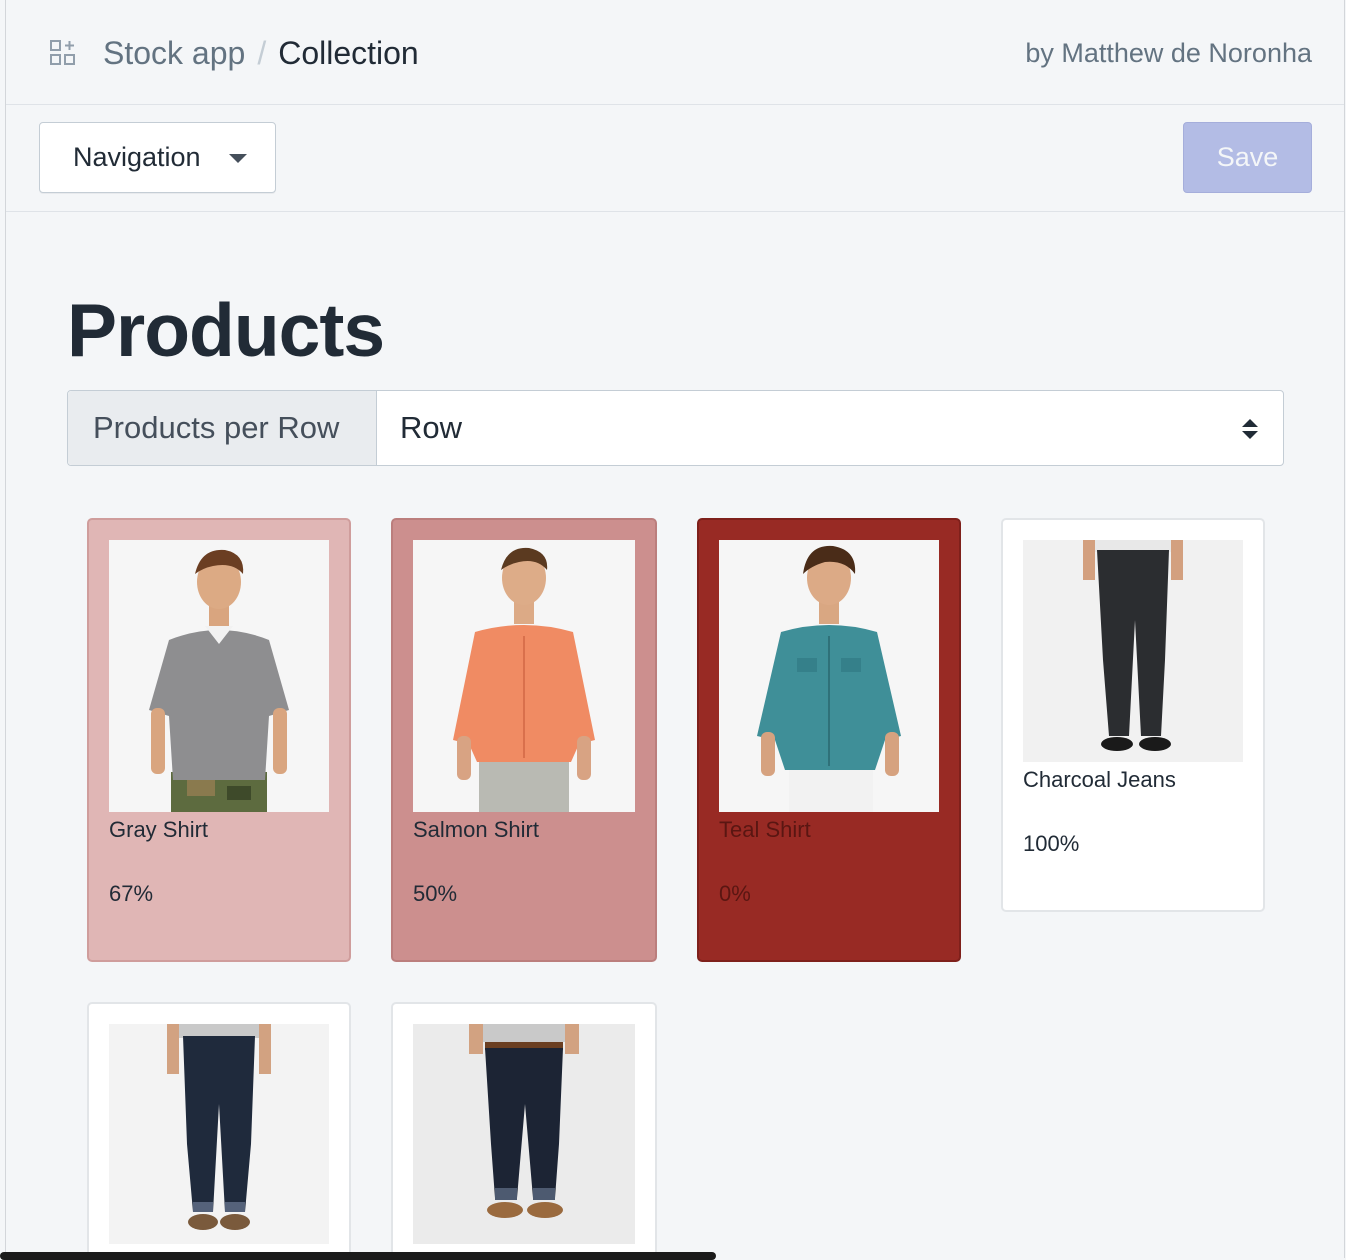 The image size is (1346, 1260). I want to click on product-card: Navy Jeans, so click(524, 1130).